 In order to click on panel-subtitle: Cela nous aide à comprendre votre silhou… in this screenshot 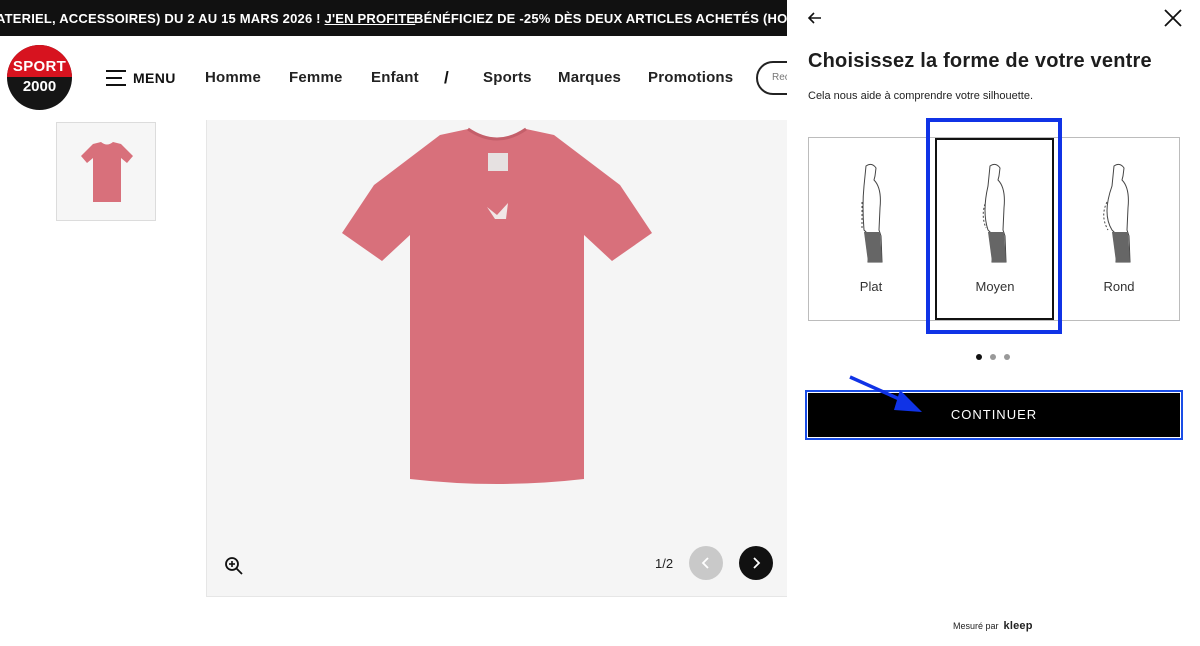, I will do `click(921, 96)`.